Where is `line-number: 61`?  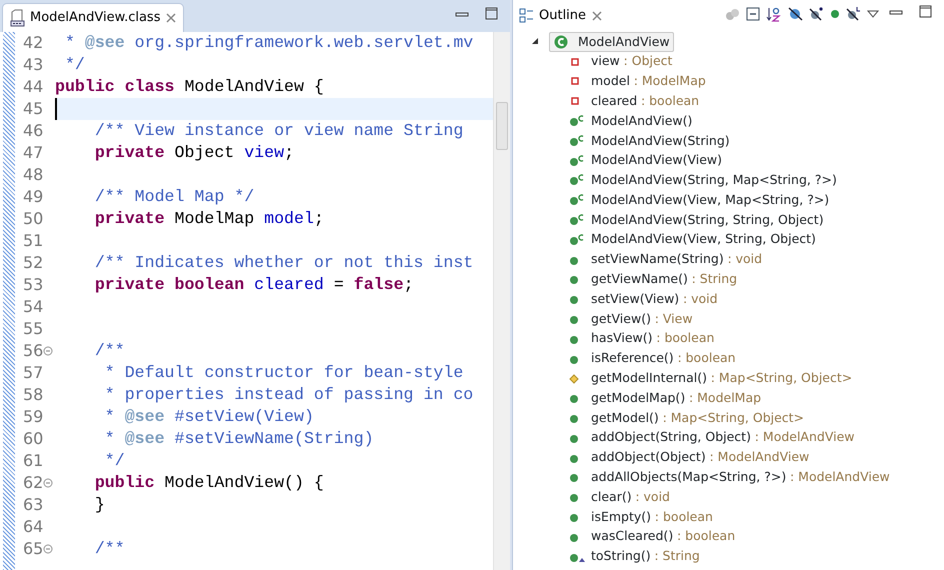 line-number: 61 is located at coordinates (33, 461).